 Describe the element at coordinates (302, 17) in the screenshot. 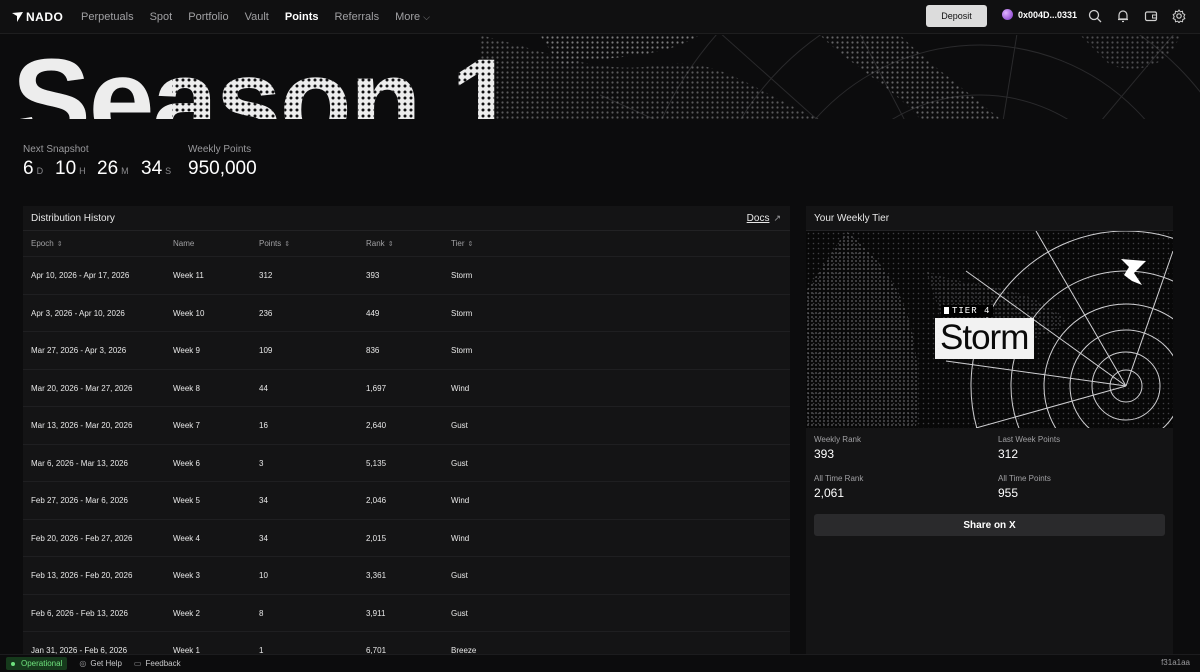

I see `nav-link-points: Points` at that location.